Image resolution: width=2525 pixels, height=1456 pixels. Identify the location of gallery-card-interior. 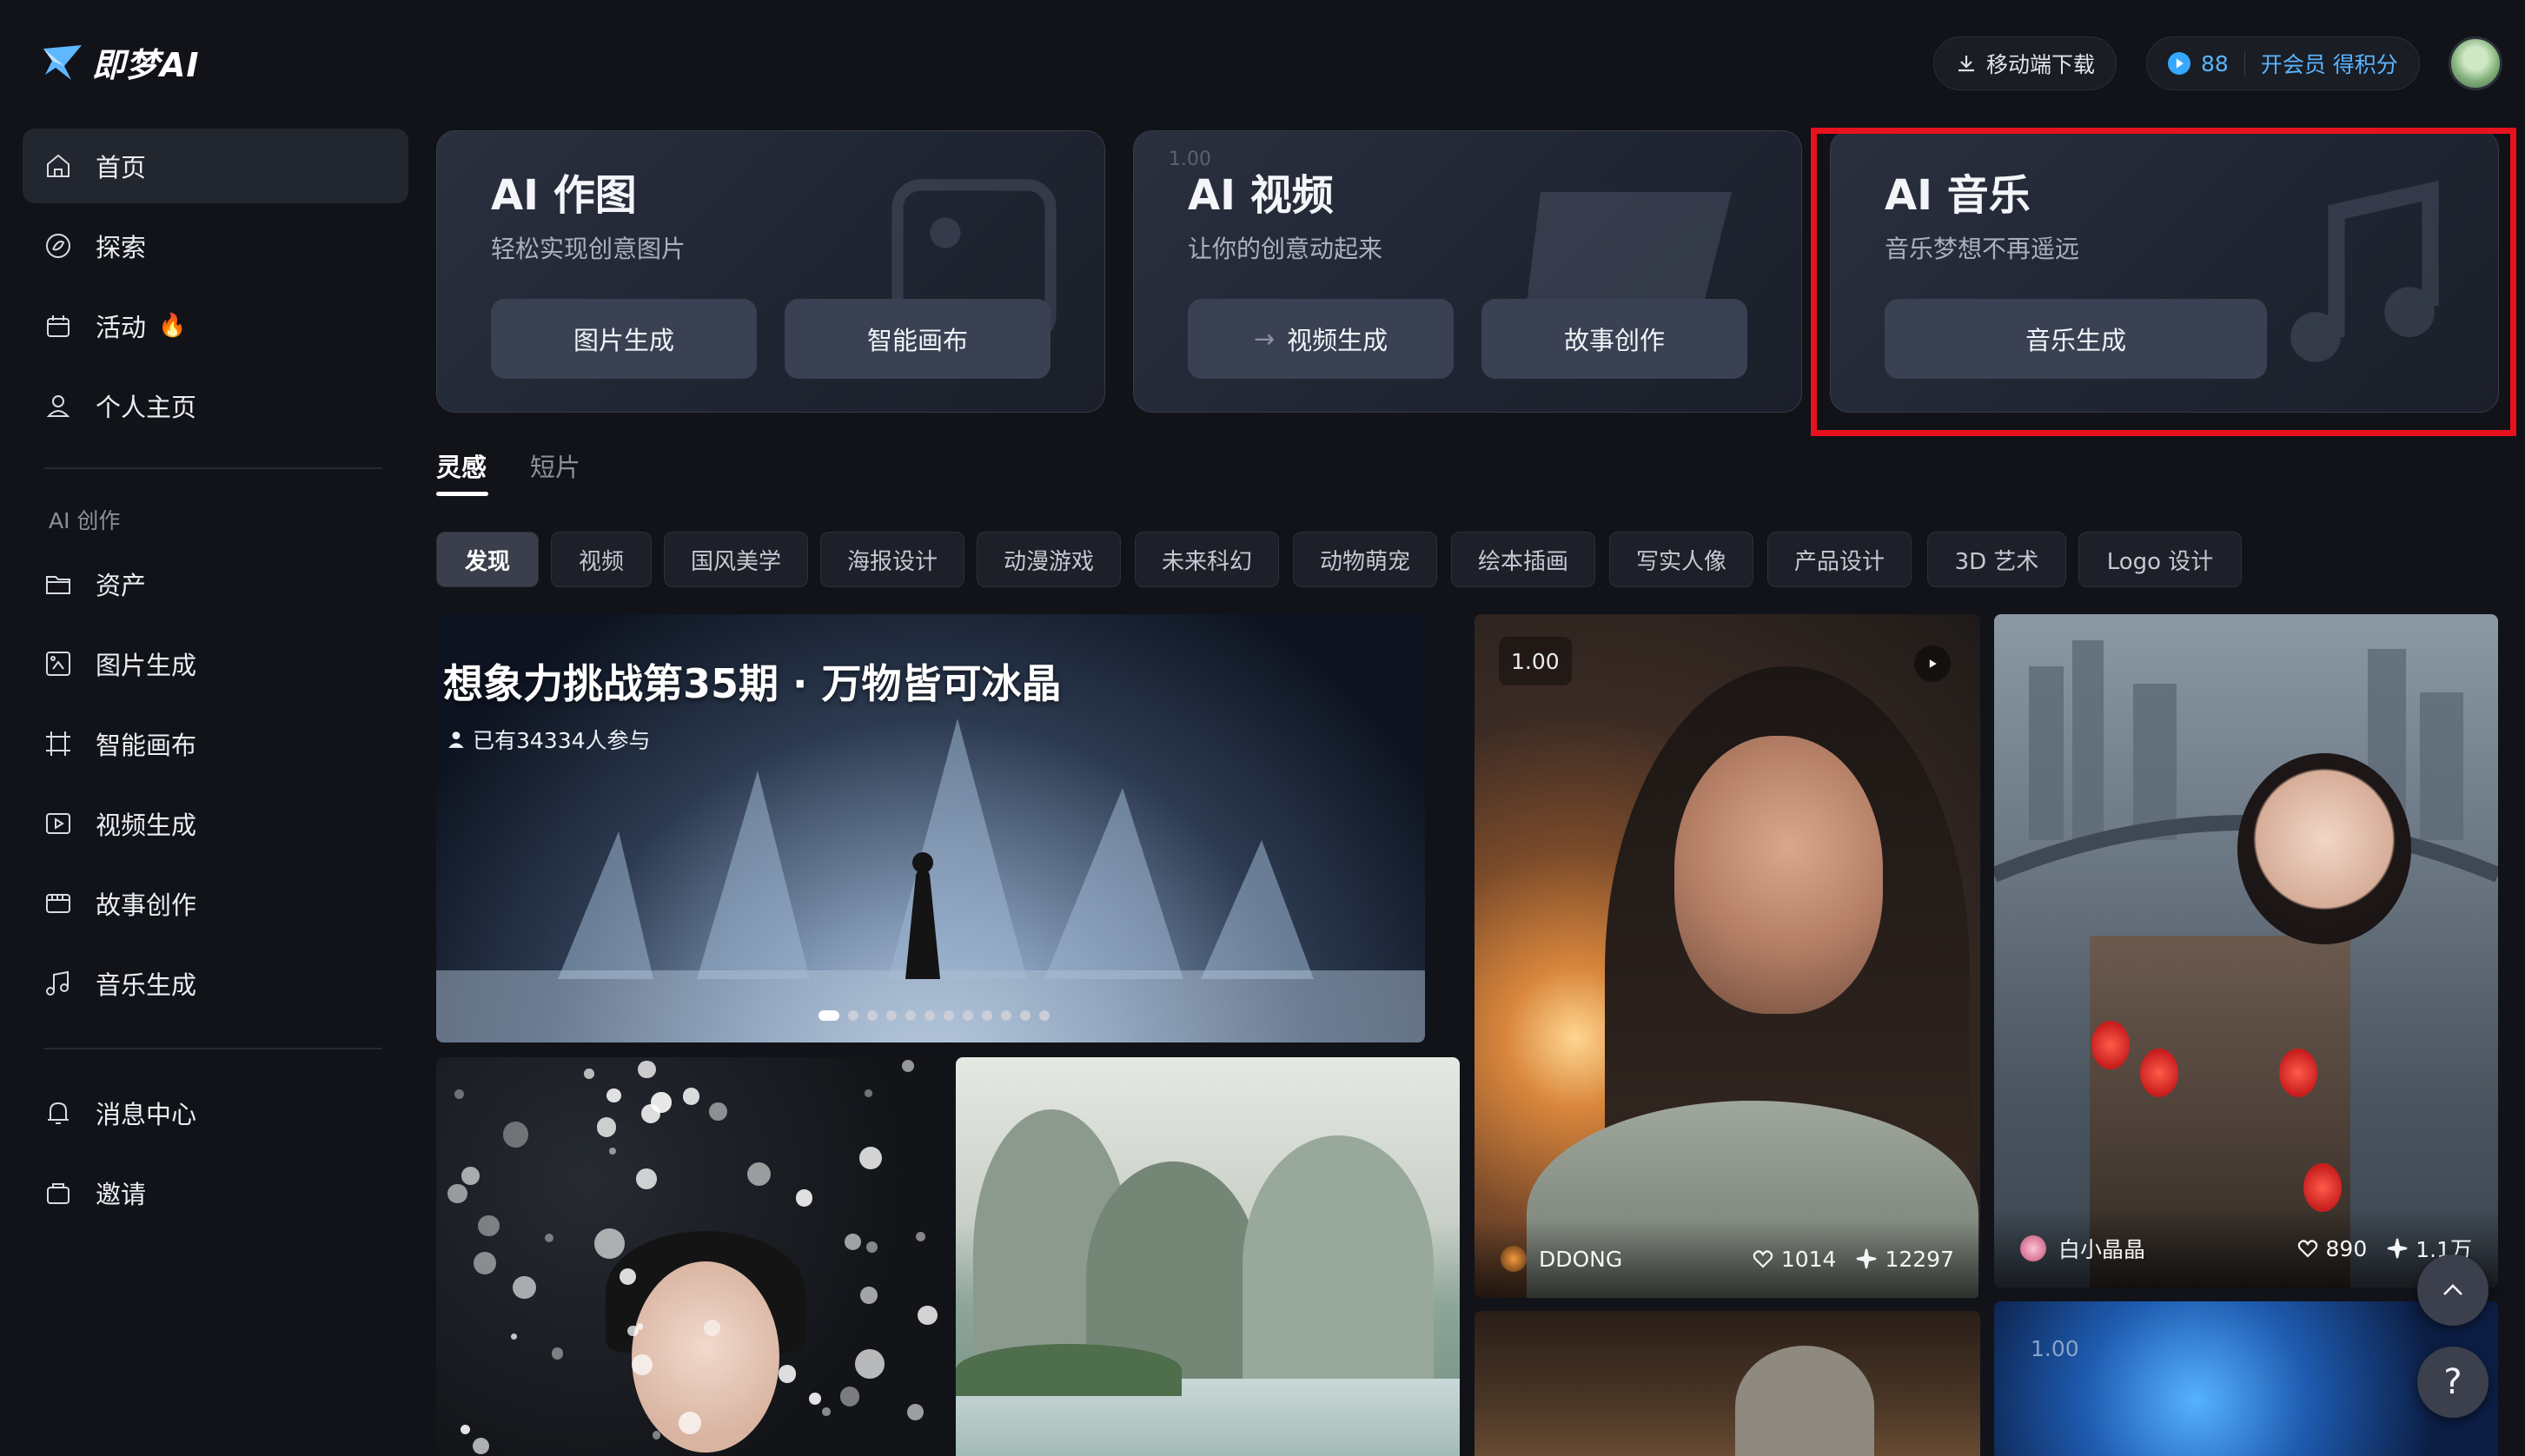
(1727, 1383).